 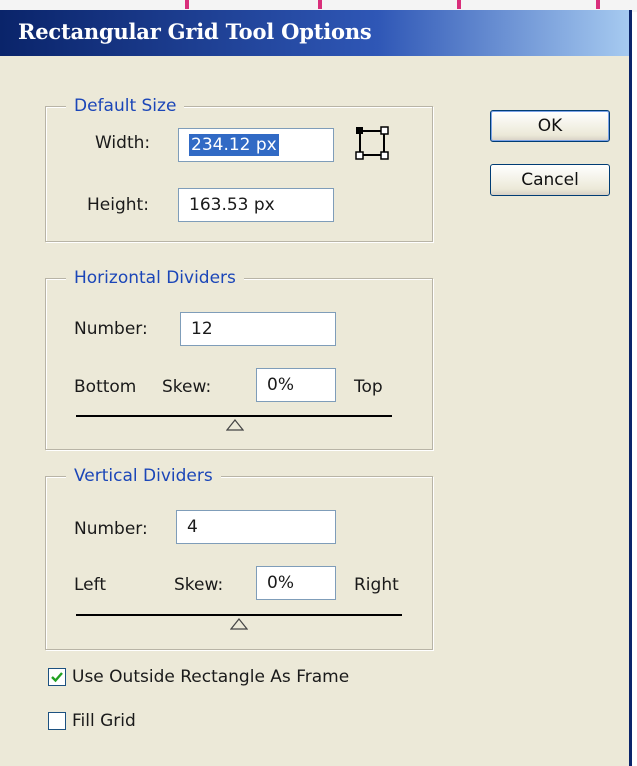 I want to click on horizontal-skew-label: Skew:, so click(x=187, y=387).